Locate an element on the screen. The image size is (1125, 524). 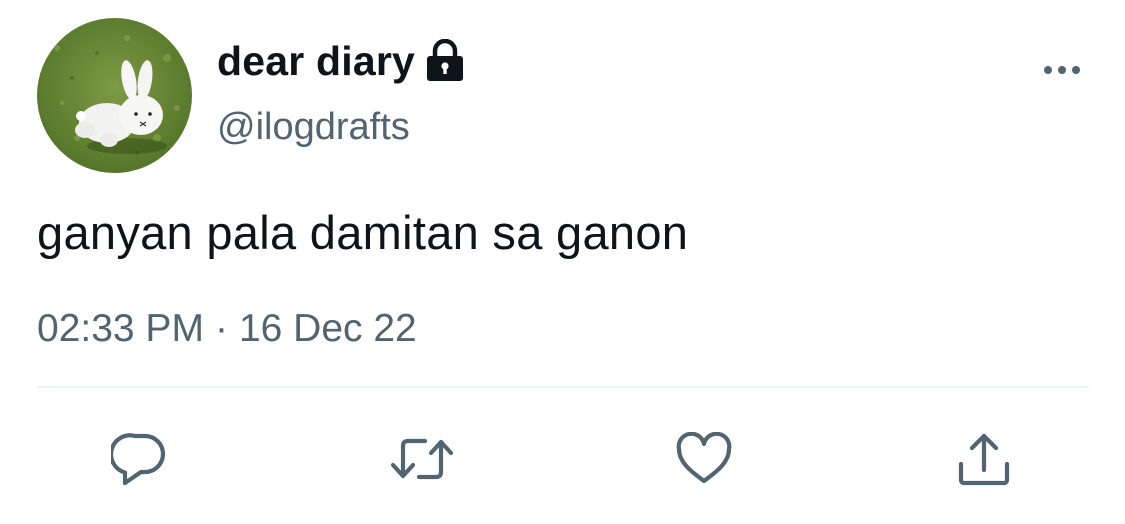
tweet-date: 16 Dec 22 is located at coordinates (327, 328).